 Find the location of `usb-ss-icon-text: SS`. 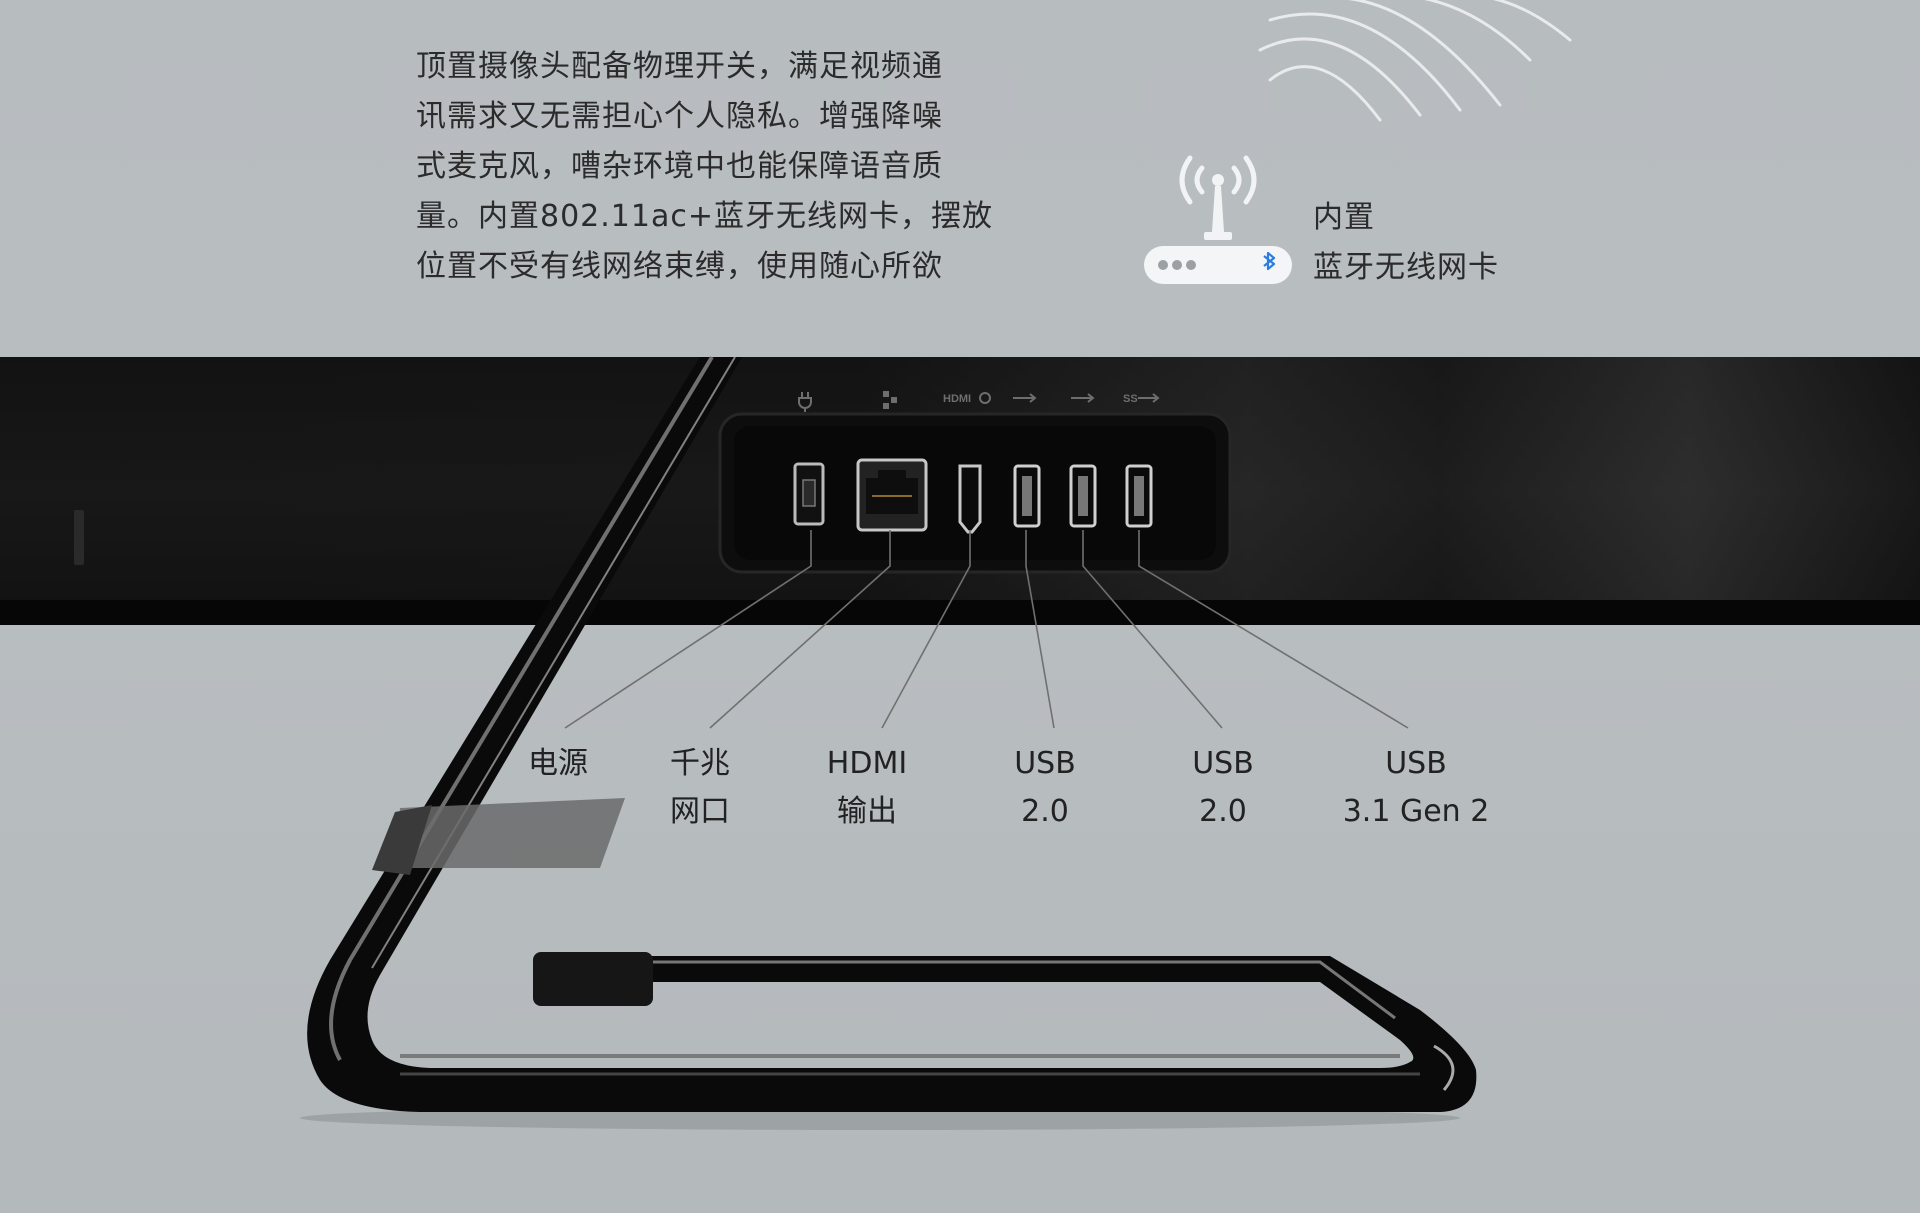

usb-ss-icon-text: SS is located at coordinates (1130, 399).